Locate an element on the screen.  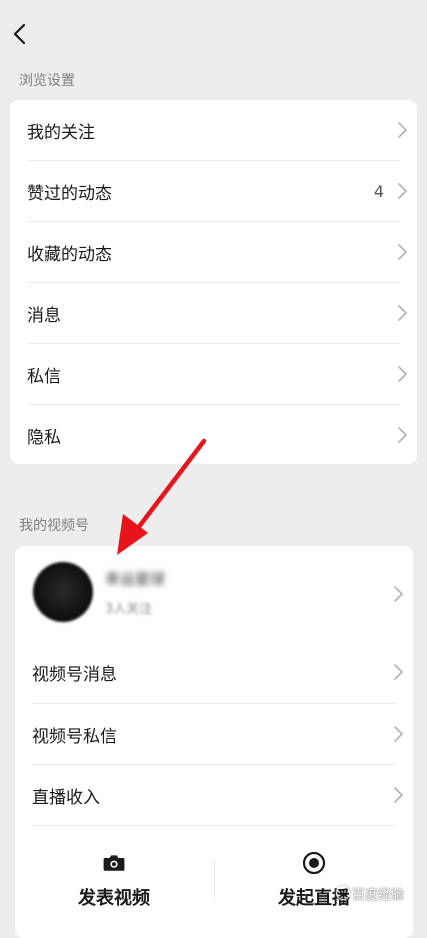
settings-item-label: 收藏的动态 is located at coordinates (69, 254).